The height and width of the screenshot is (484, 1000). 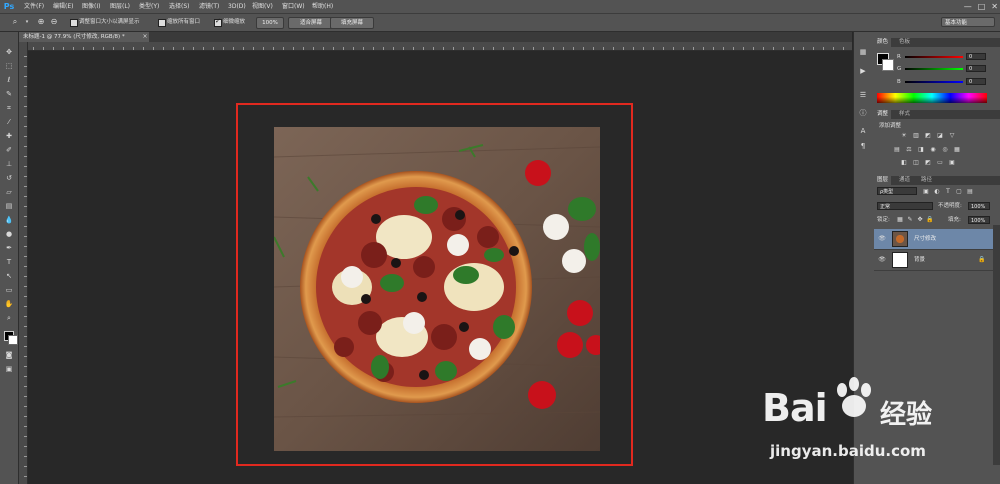 I want to click on pen-tool-icon: ✒, so click(x=9, y=248).